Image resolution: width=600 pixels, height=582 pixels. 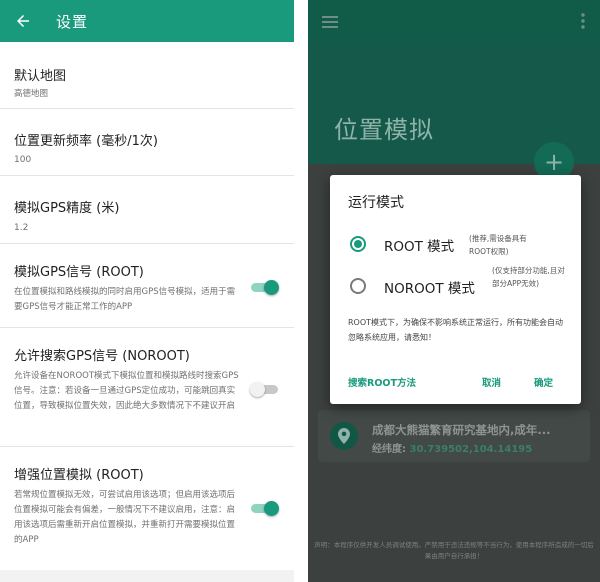 What do you see at coordinates (456, 330) in the screenshot?
I see `dialog-message: ROOT模式下，为确保不影响系统正常运行，所有功能会自动忽略系统应用，请悉知！` at bounding box center [456, 330].